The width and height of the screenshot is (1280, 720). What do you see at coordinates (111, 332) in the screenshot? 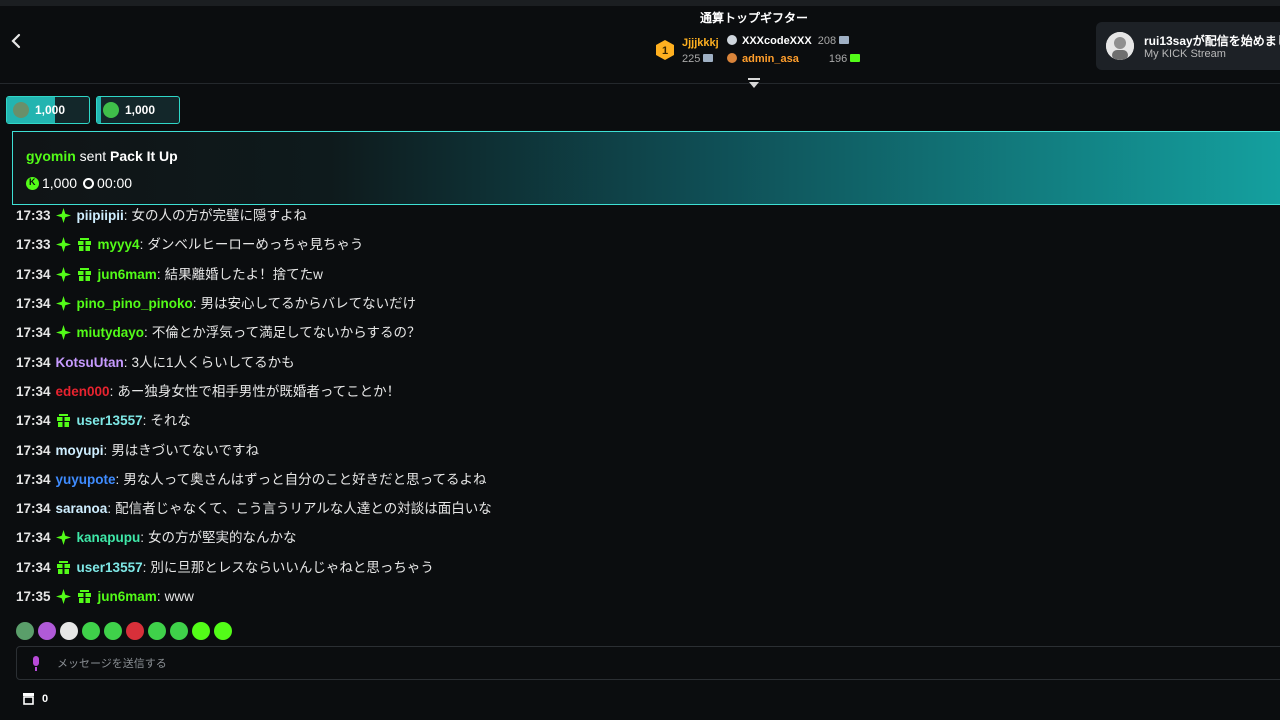
I see `chat-username: miutydayo` at bounding box center [111, 332].